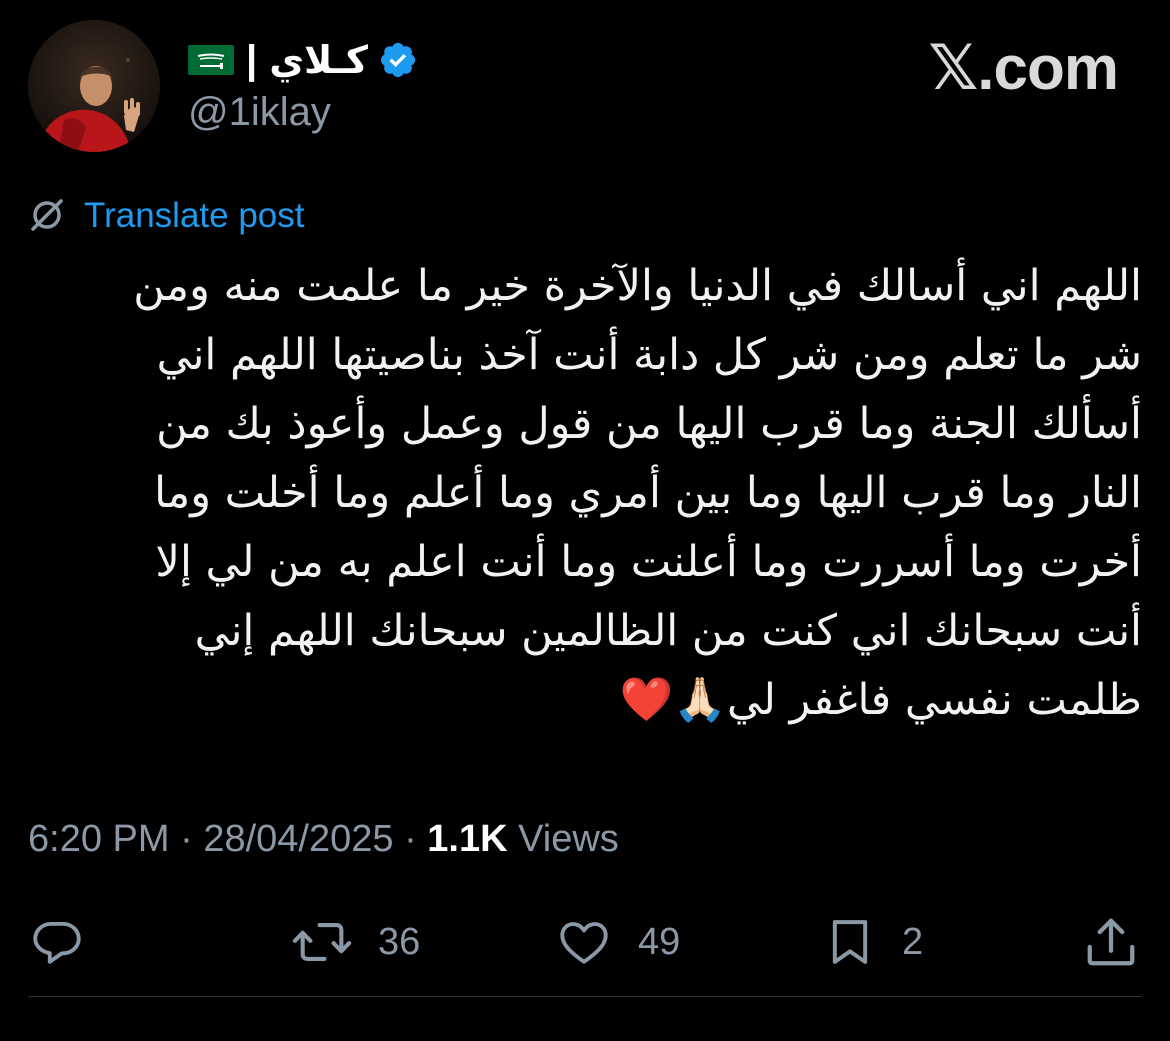  I want to click on post-meta: 6:20 PM · 28/04/2025 · 1.1K Views, so click(323, 839).